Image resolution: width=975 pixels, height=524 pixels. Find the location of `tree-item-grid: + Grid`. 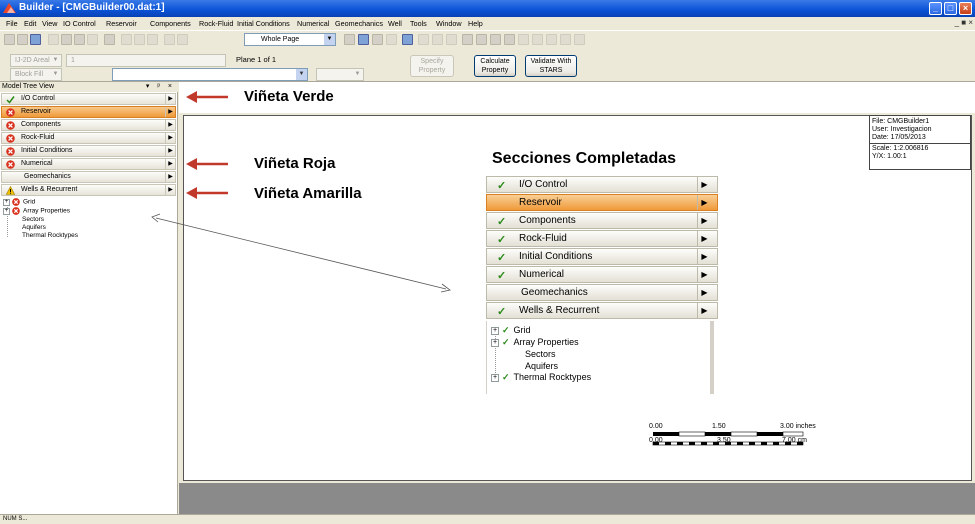

tree-item-grid: + Grid is located at coordinates (19, 202).